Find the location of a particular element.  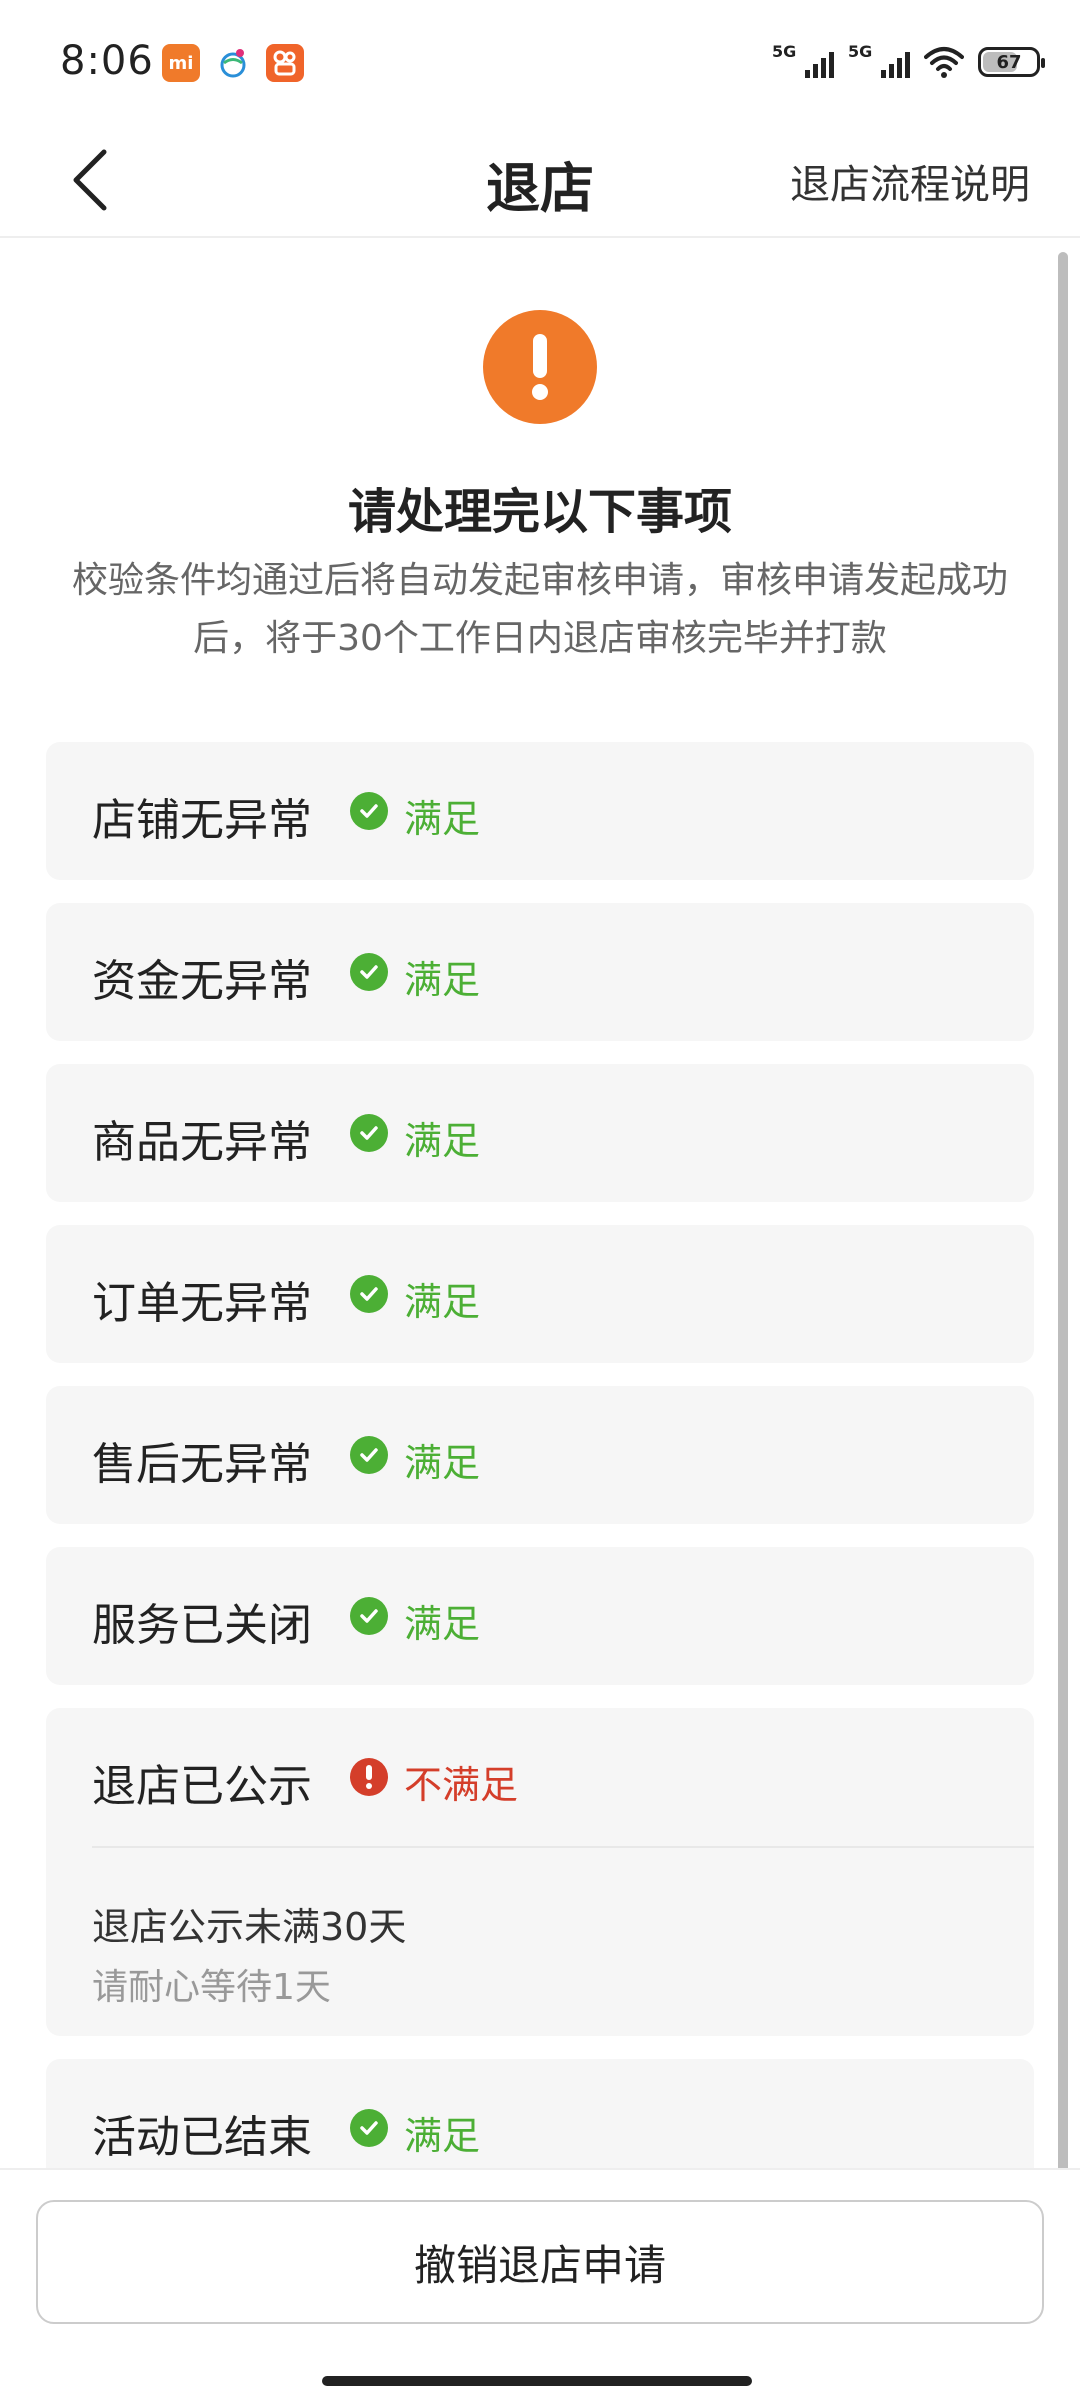

nav-header: 退店 退店流程说明 is located at coordinates (540, 178).